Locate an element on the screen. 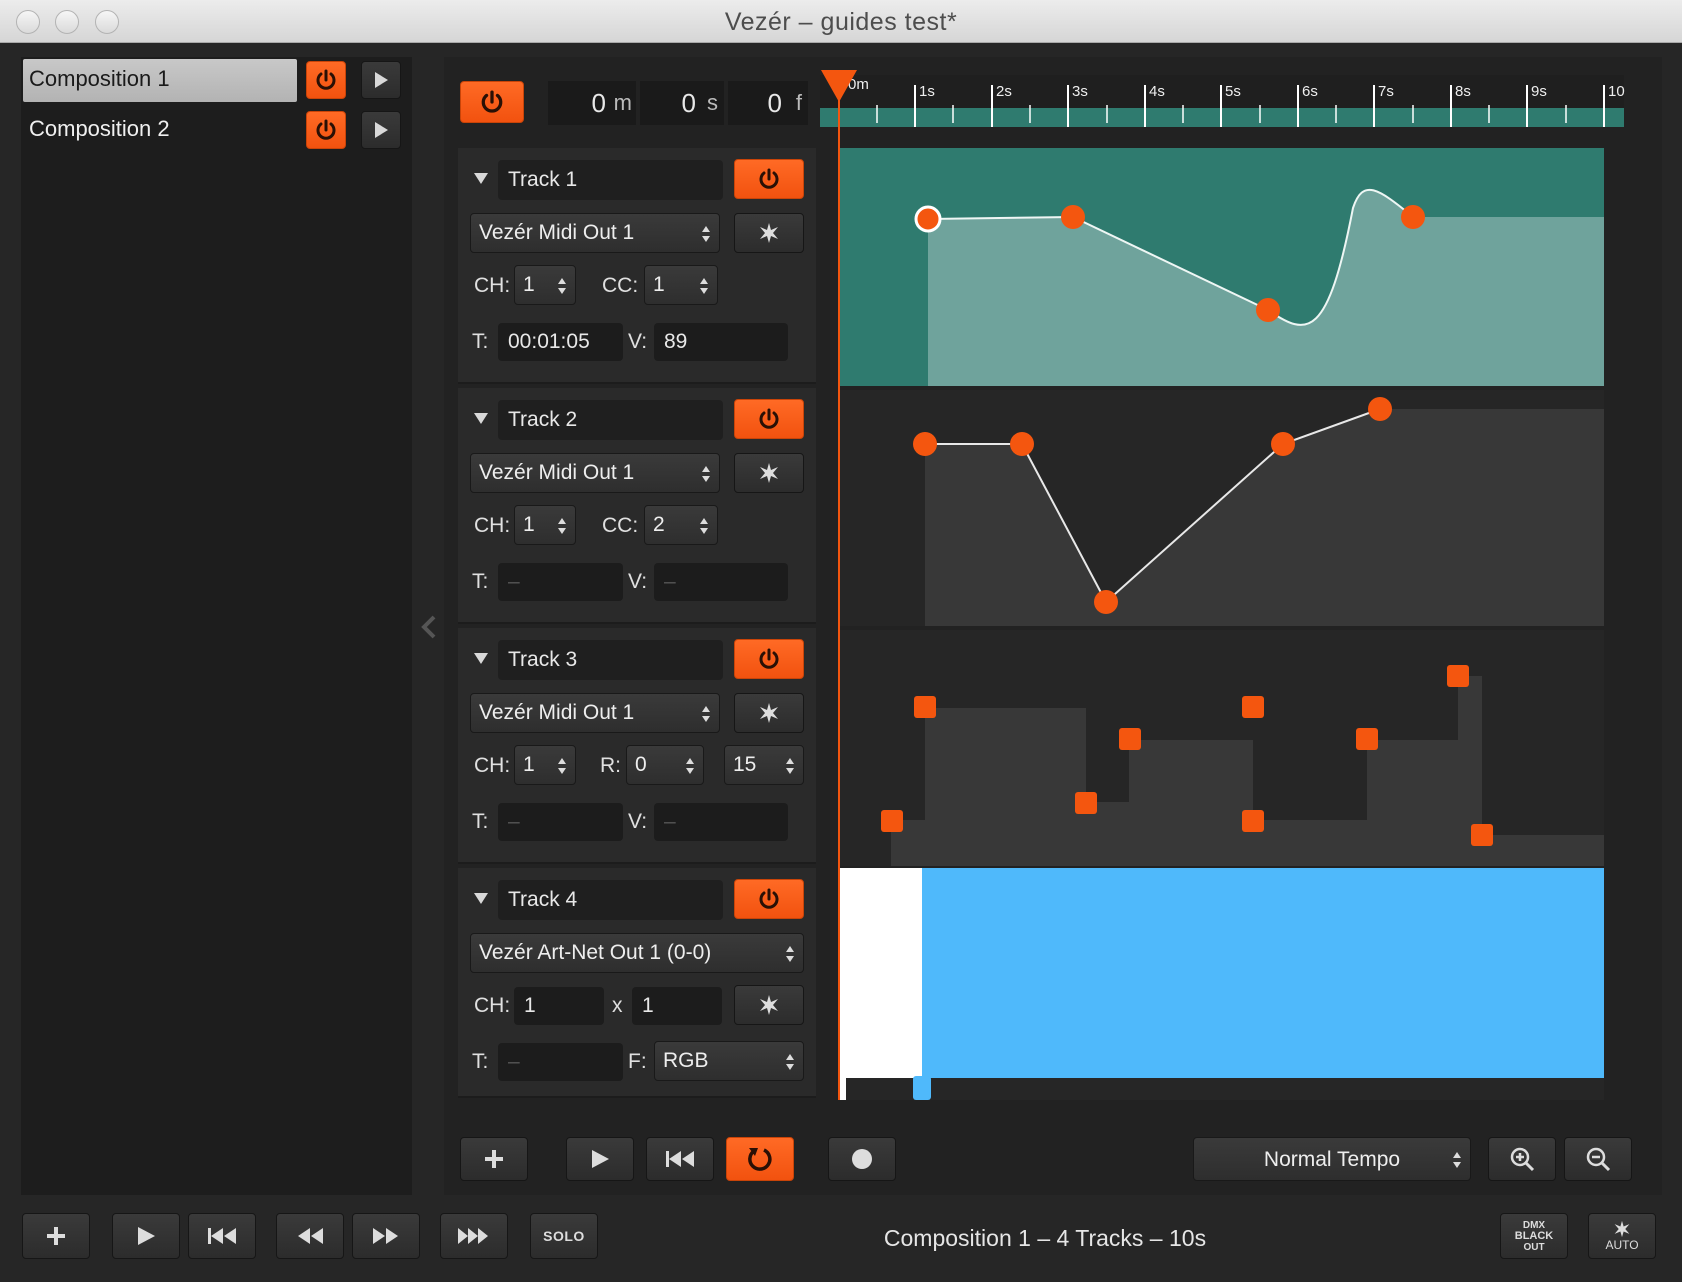 The image size is (1682, 1282). dmx-blackout-button: DMX BLACK OUT is located at coordinates (1534, 1236).